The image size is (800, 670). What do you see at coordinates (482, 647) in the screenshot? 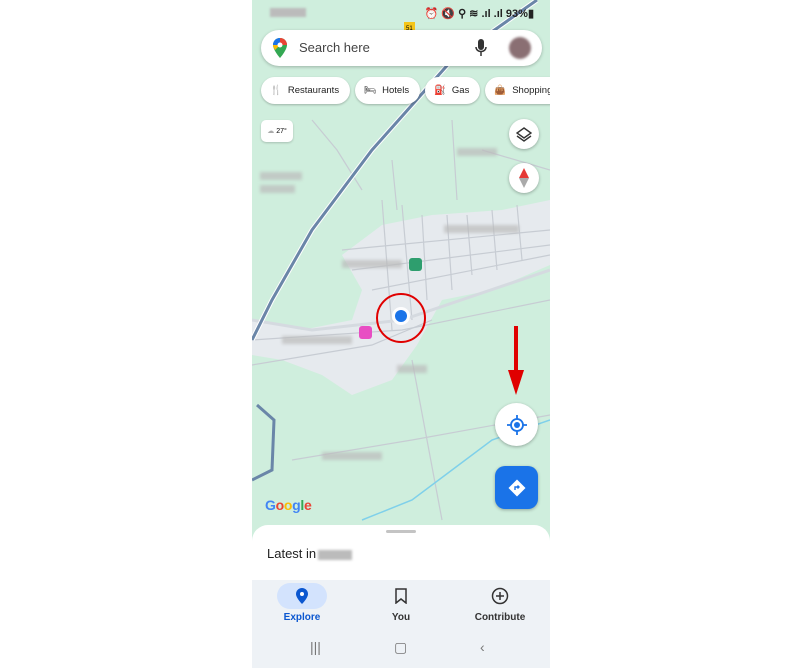
I see `back-icon: ‹` at bounding box center [482, 647].